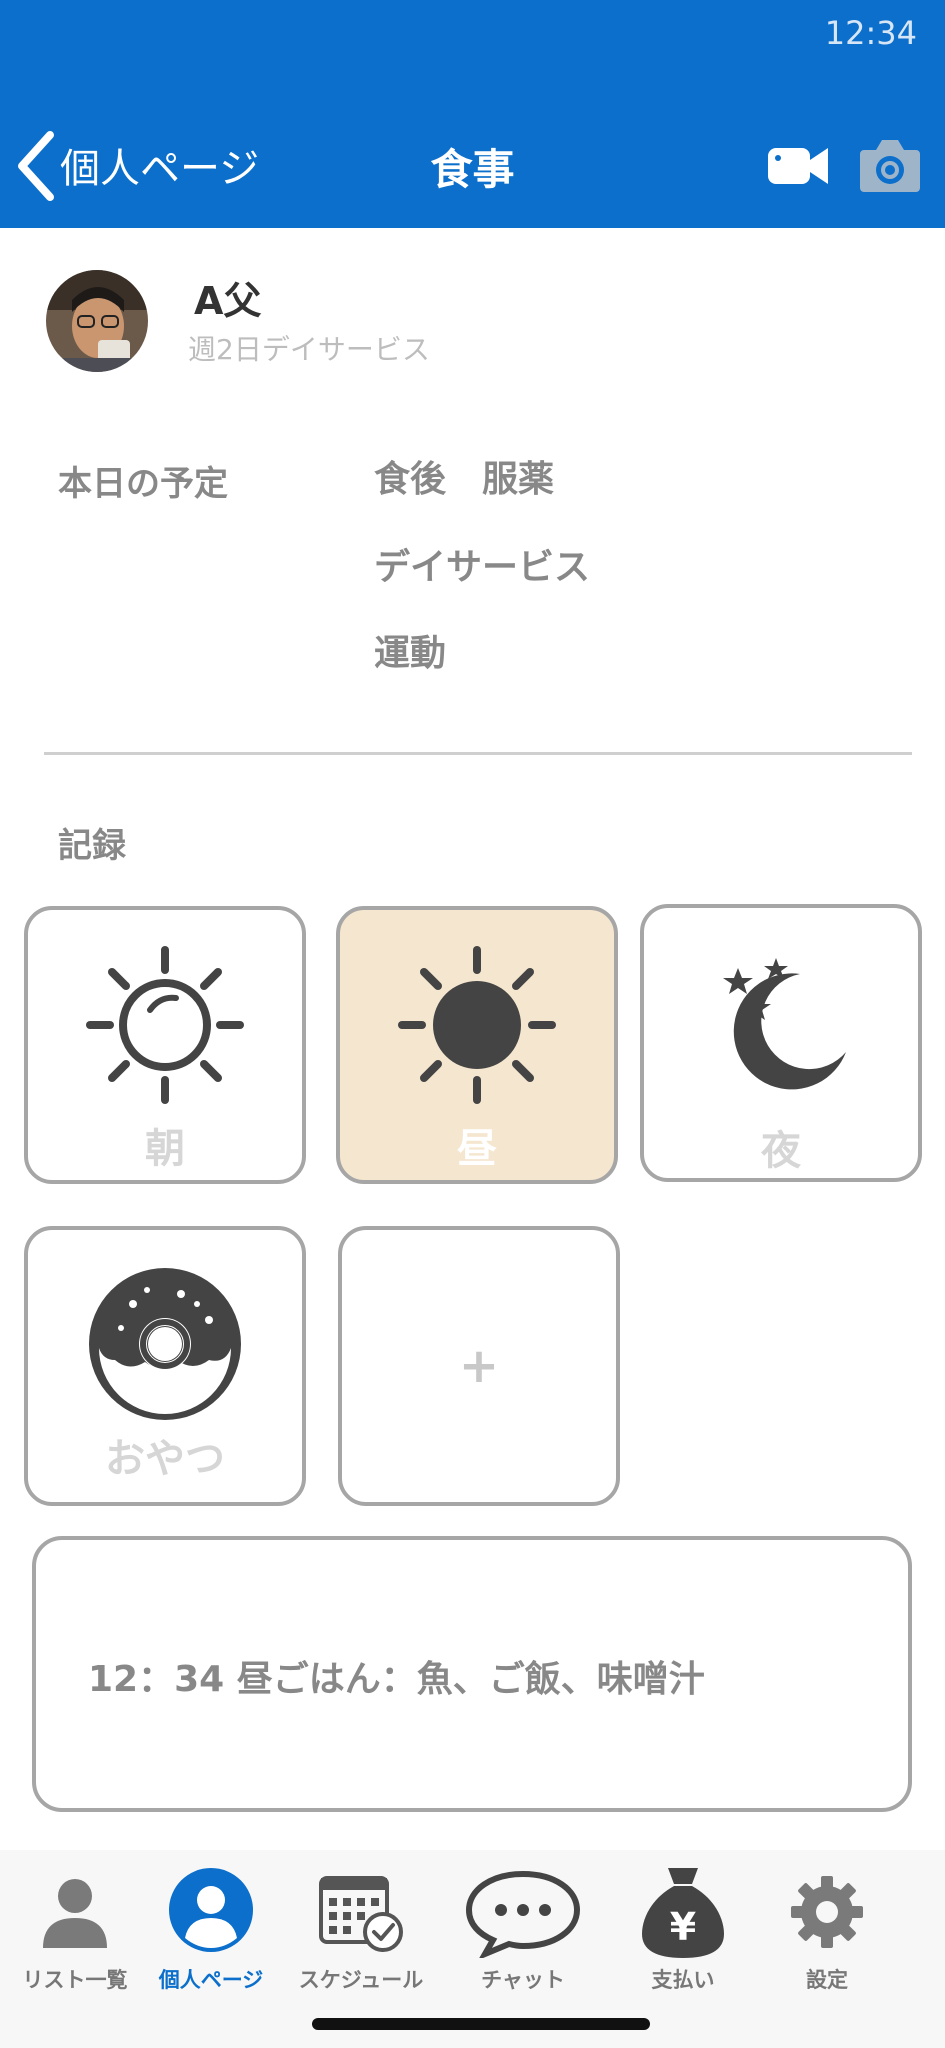  I want to click on record-label: 記録, so click(92, 846).